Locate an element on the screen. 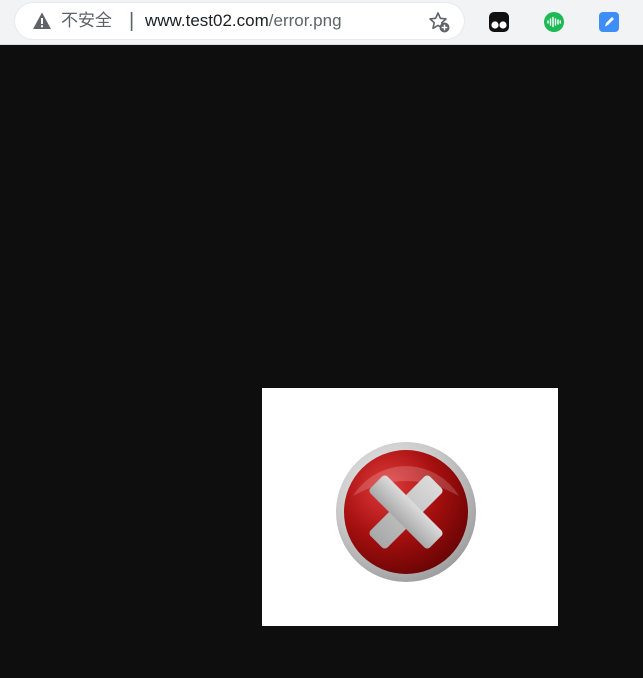 The image size is (643, 678). url-text: www.test02.com/error.png is located at coordinates (243, 21).